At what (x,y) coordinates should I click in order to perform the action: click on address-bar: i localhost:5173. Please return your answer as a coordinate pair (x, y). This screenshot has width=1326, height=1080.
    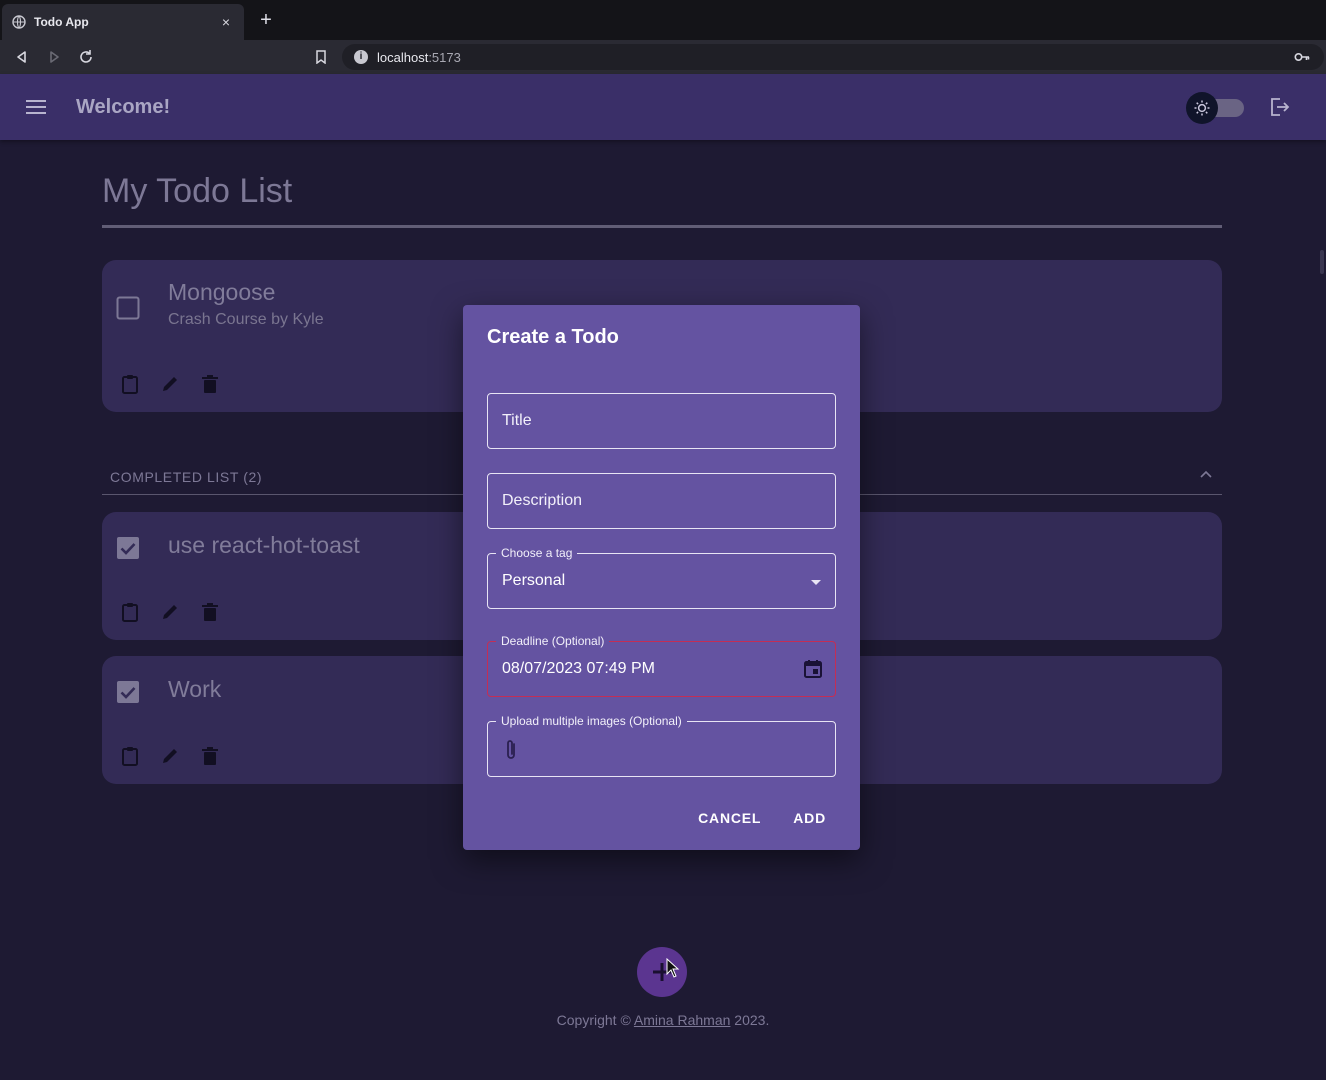
    Looking at the image, I should click on (833, 57).